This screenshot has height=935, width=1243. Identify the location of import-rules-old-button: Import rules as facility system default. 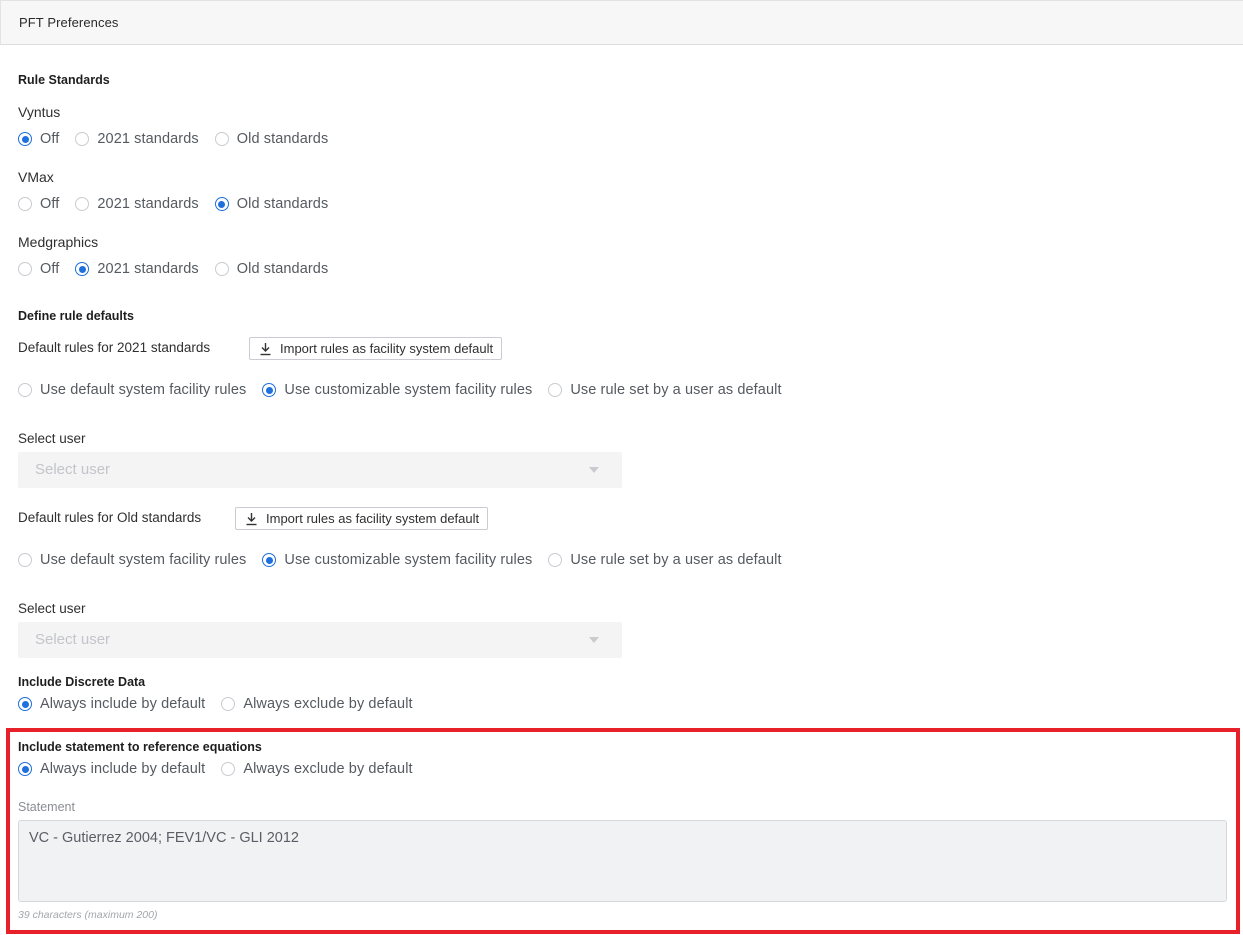
(362, 518).